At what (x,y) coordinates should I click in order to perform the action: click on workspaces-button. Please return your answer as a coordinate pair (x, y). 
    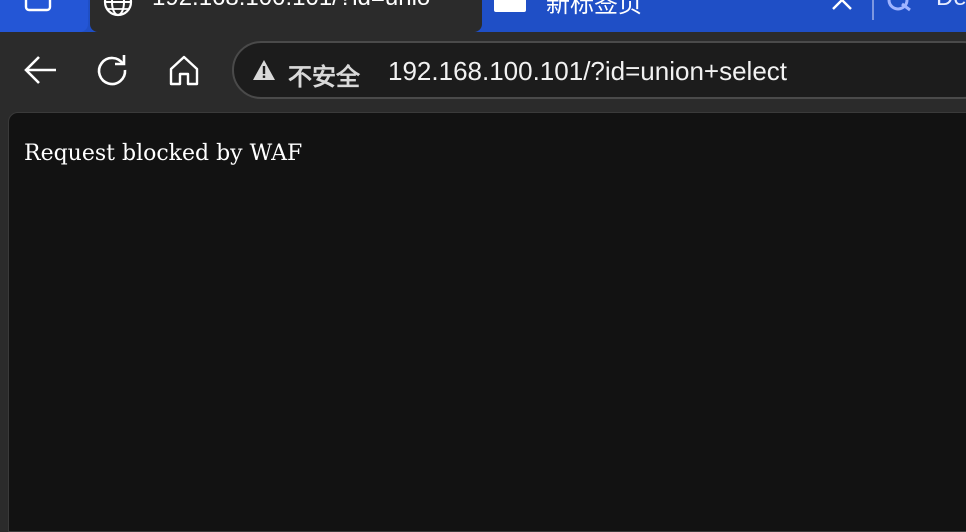
    Looking at the image, I should click on (44, 16).